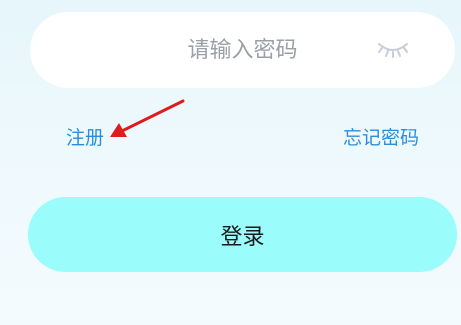  I want to click on forgot-password-link: 忘记密码, so click(381, 138).